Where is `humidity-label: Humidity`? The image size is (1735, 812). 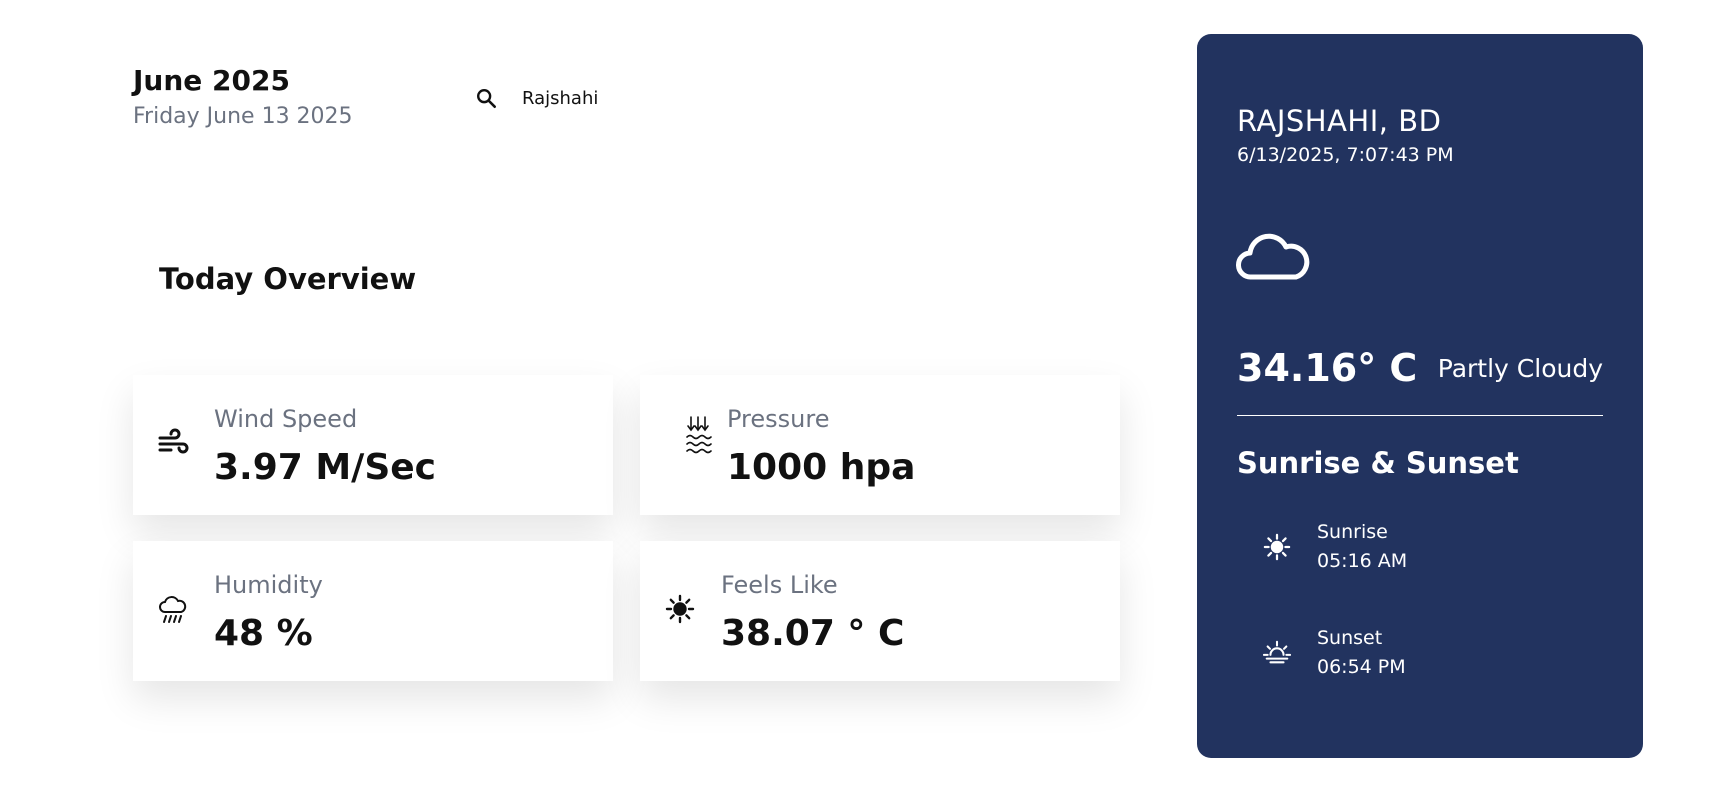 humidity-label: Humidity is located at coordinates (268, 585).